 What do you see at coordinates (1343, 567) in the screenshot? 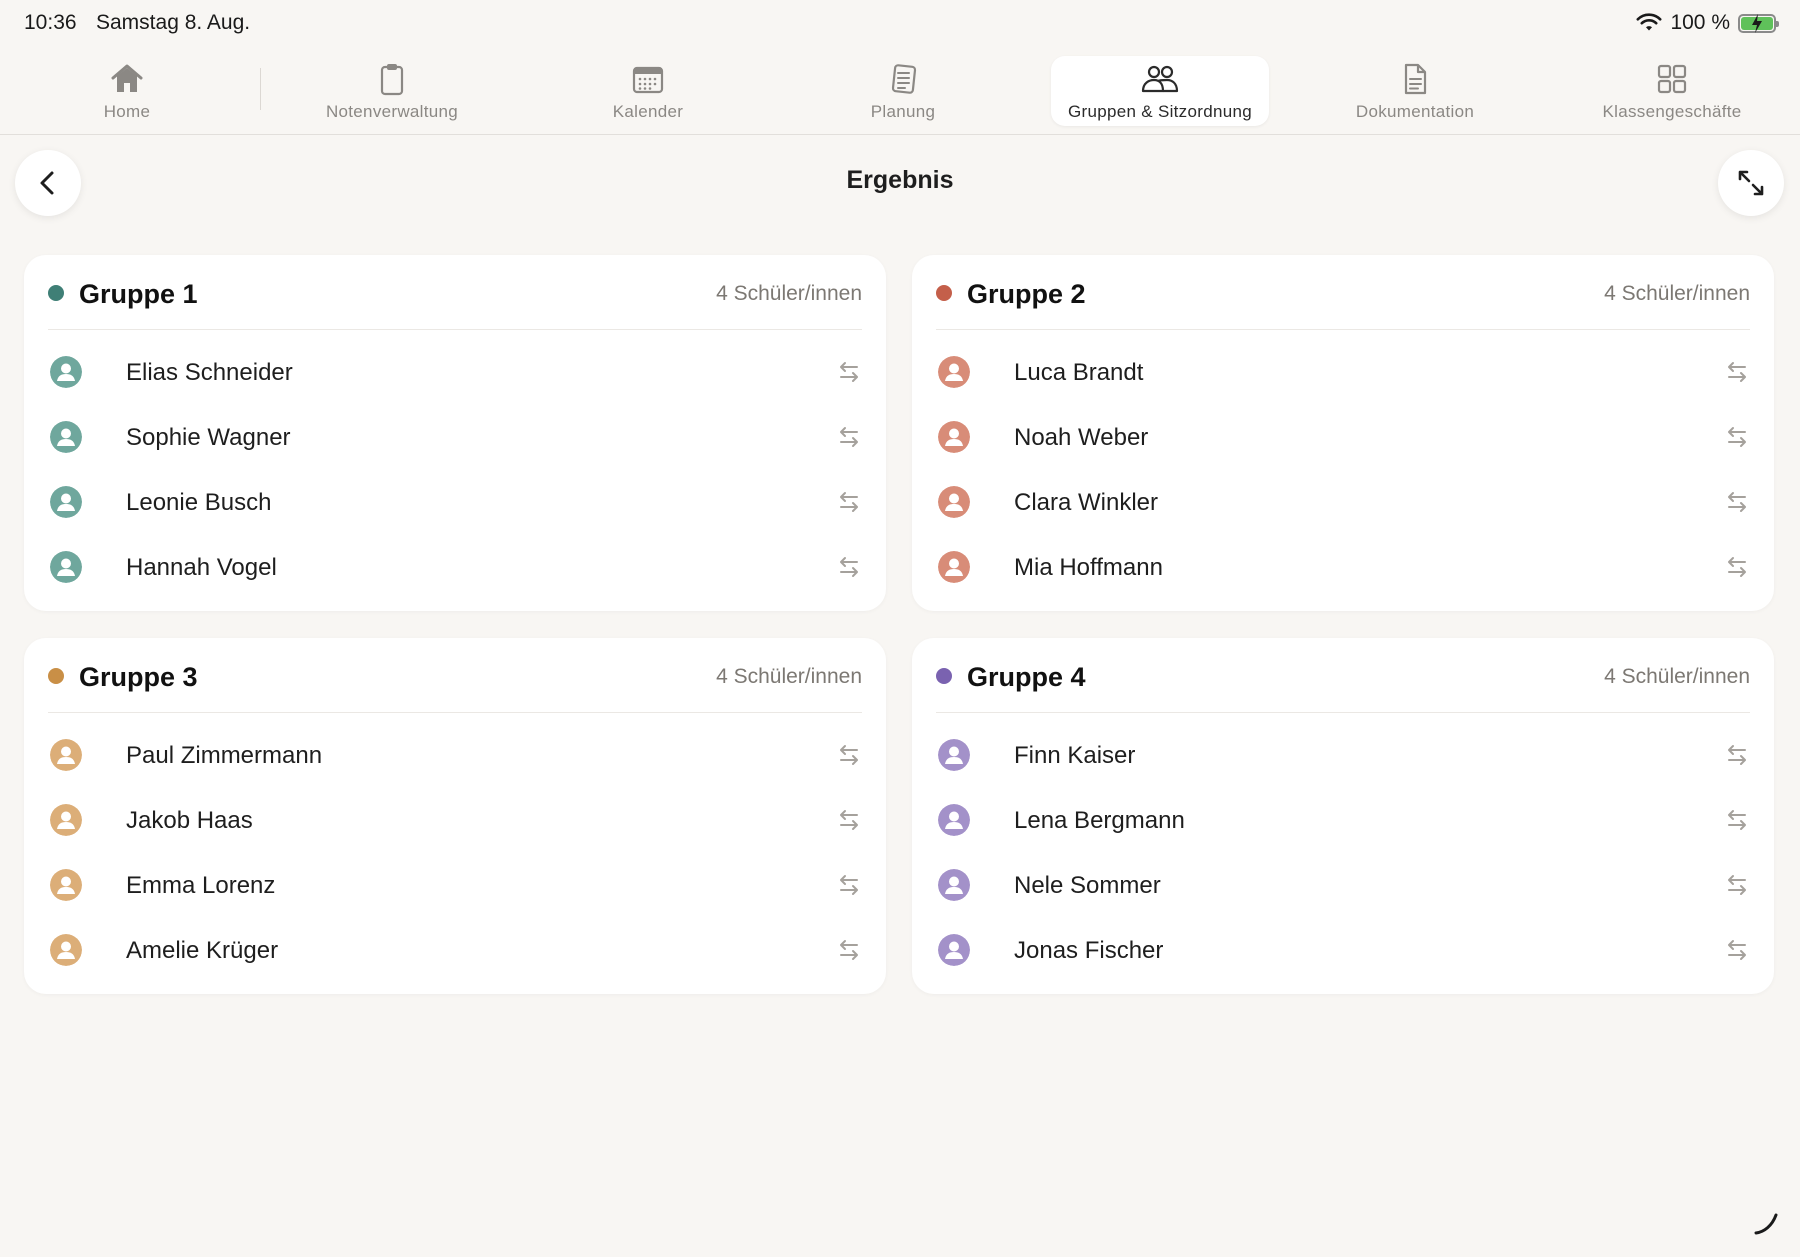
I see `list-item: Mia Hoffmann` at bounding box center [1343, 567].